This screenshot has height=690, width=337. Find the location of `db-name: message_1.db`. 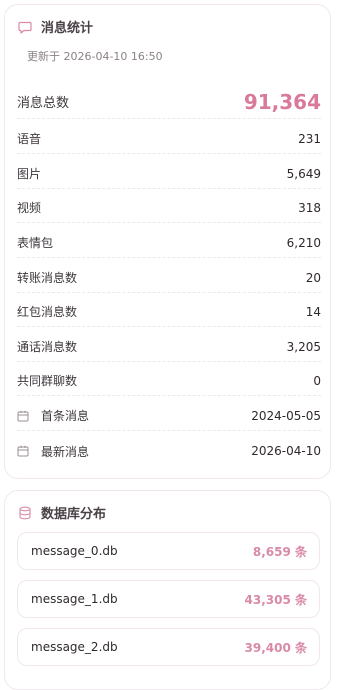

db-name: message_1.db is located at coordinates (74, 599).